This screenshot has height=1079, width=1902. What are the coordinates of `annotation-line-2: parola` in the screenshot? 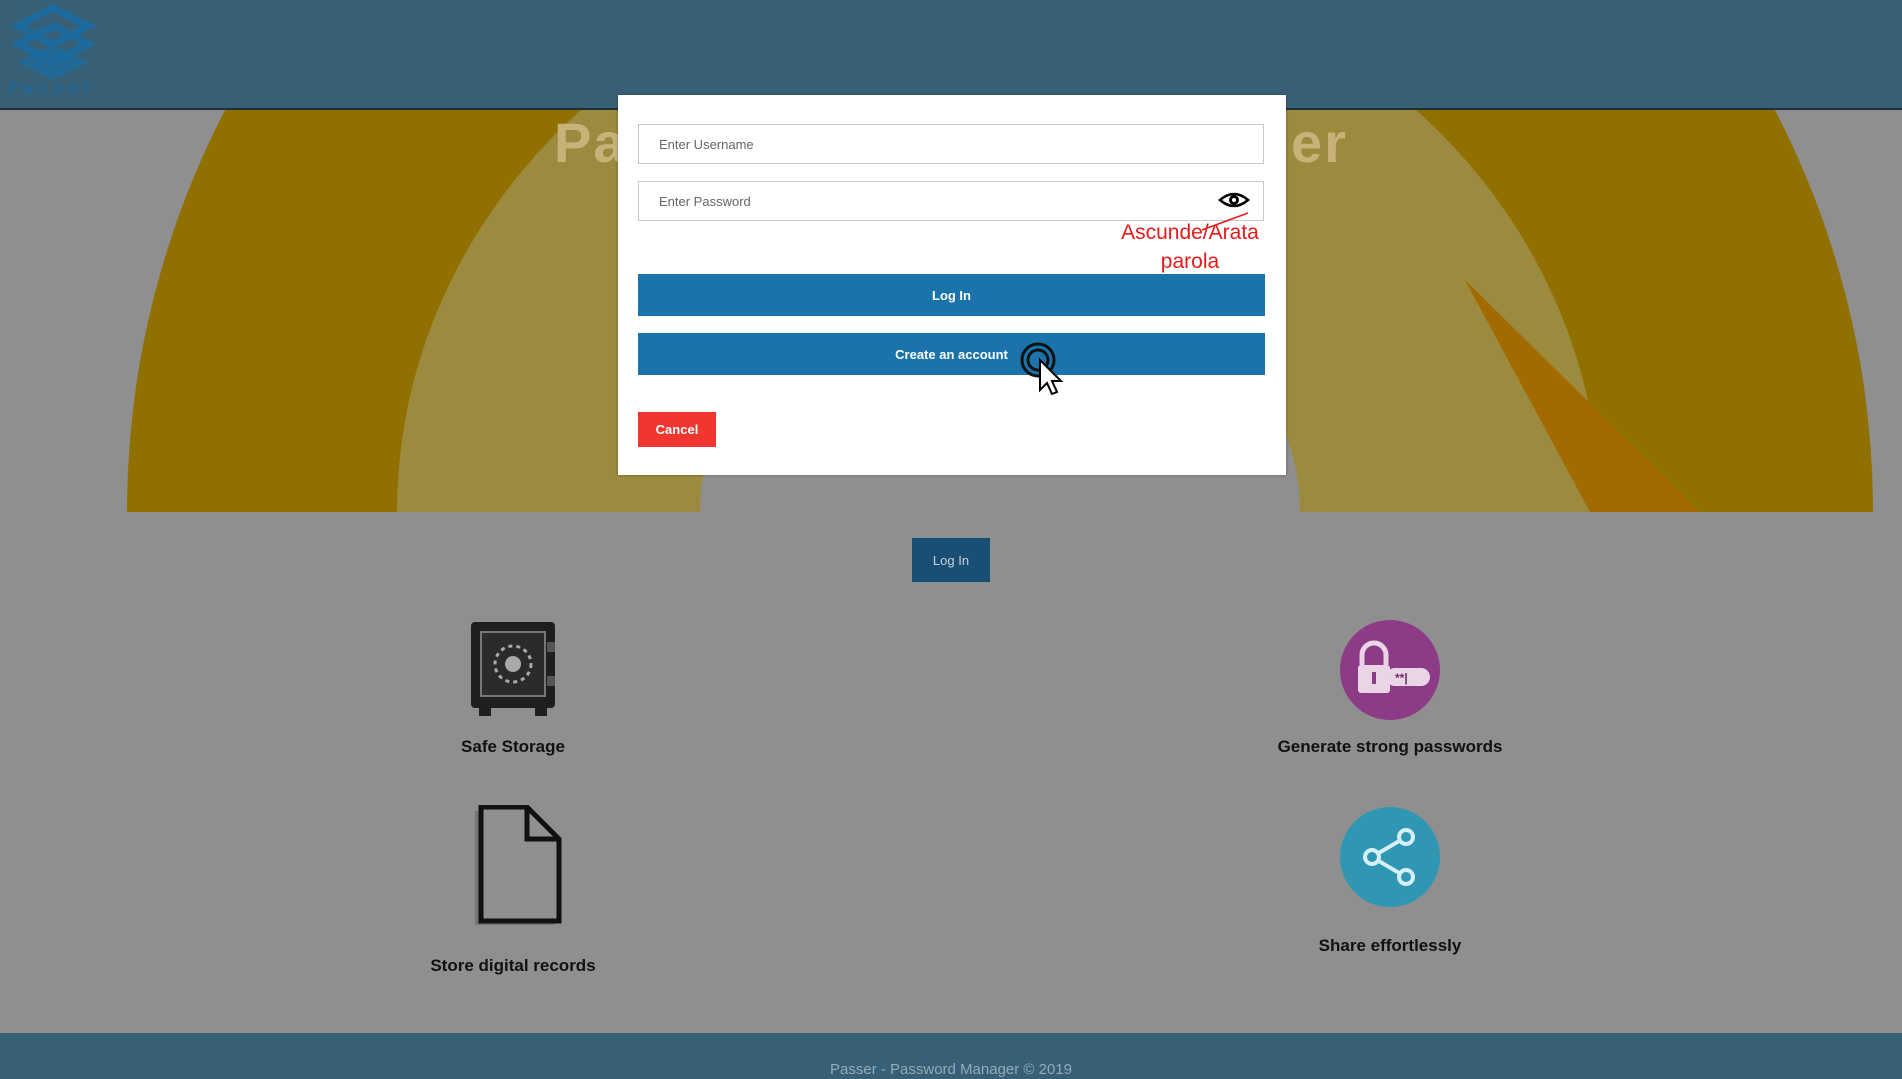 It's located at (1190, 261).